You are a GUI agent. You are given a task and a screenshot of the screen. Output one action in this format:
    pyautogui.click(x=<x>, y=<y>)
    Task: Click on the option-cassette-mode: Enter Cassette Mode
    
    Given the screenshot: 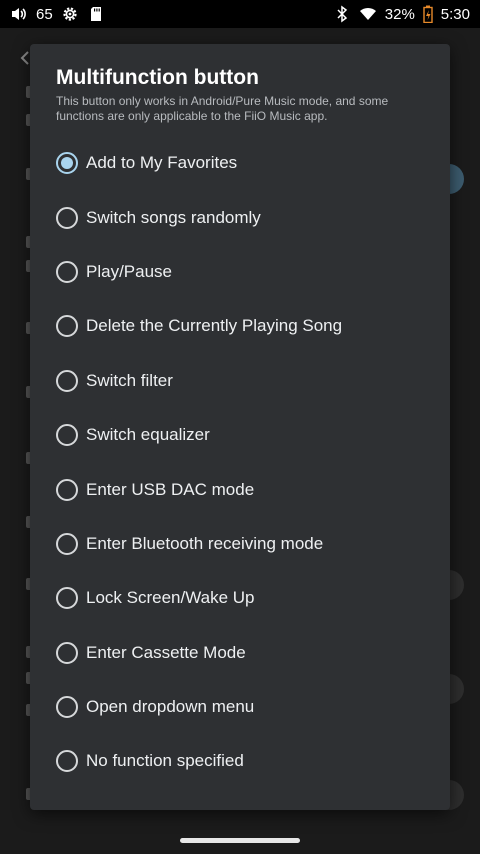 What is the action you would take?
    pyautogui.click(x=246, y=653)
    